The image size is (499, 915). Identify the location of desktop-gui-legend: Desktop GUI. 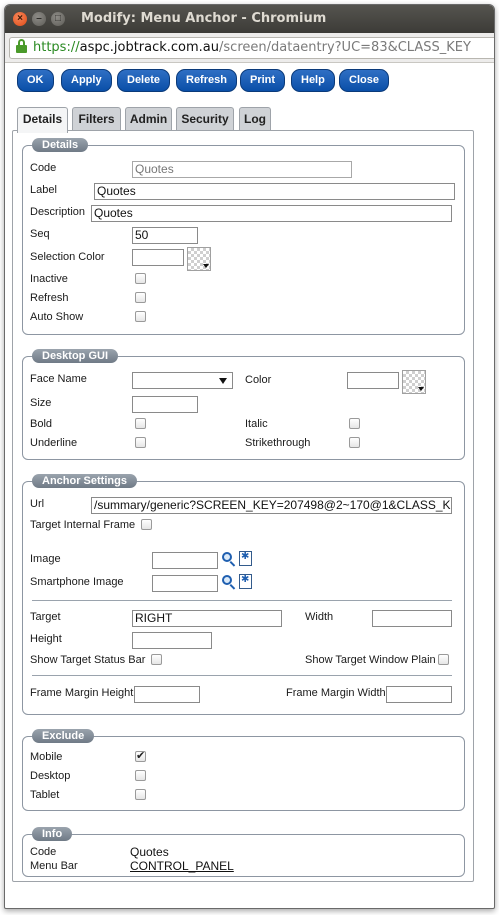
(75, 356).